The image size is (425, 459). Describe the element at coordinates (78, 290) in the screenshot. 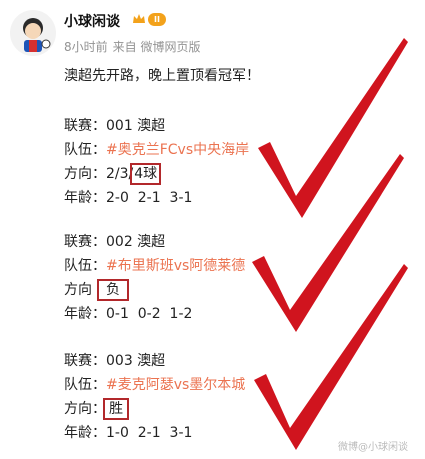

I see `direction-label: 方向` at that location.